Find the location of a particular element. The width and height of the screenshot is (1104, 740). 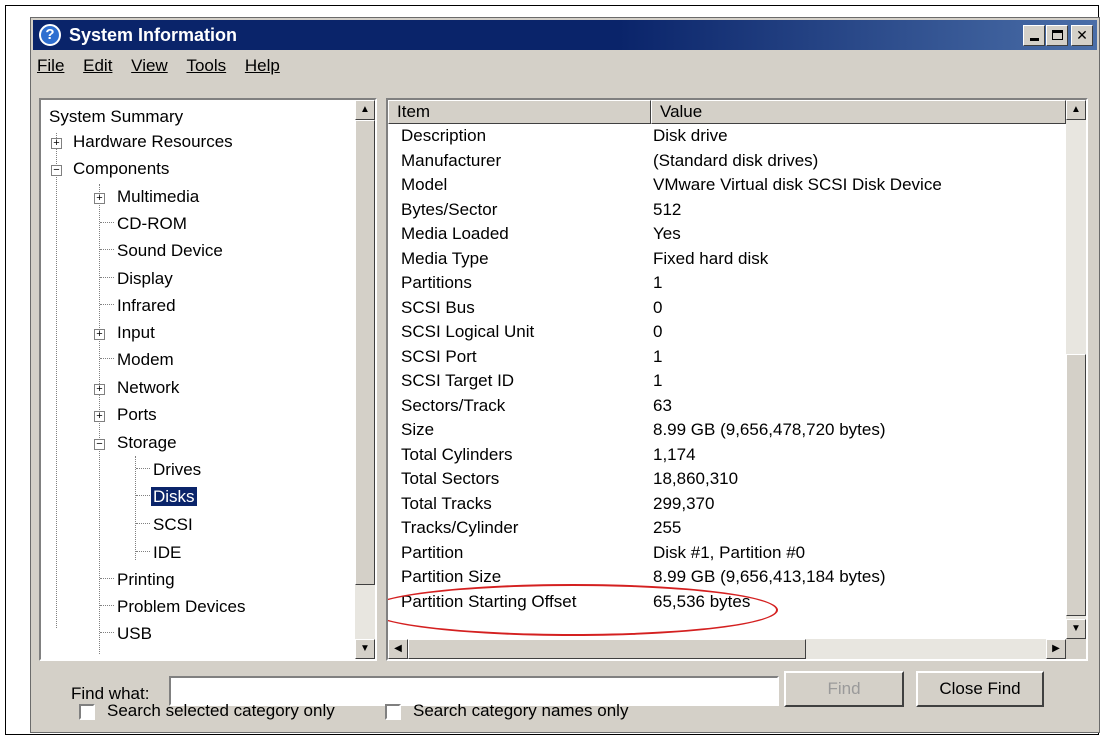

tree-item-ports: Ports is located at coordinates (137, 416).